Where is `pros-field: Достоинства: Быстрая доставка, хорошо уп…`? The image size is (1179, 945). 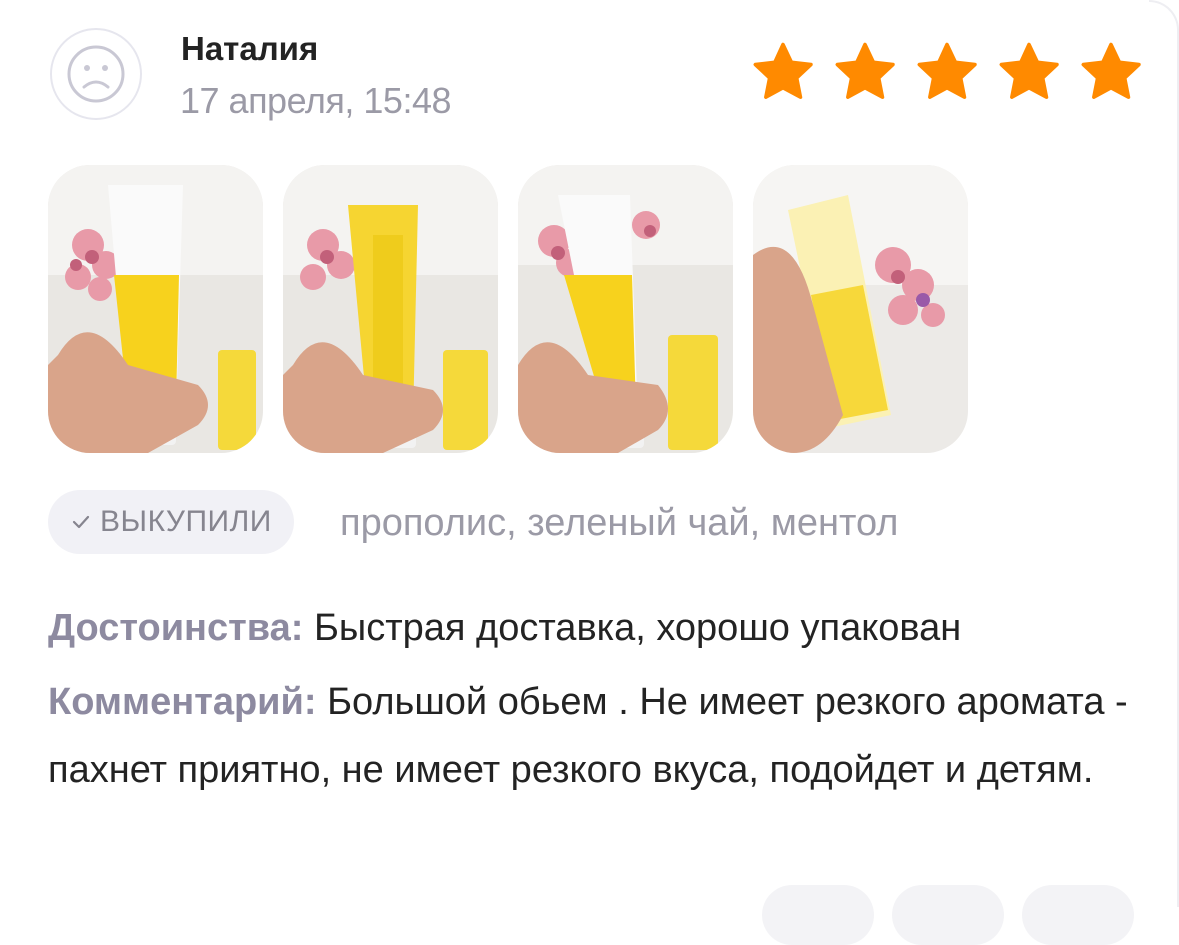
pros-field: Достоинства: Быстрая доставка, хорошо уп… is located at coordinates (593, 628).